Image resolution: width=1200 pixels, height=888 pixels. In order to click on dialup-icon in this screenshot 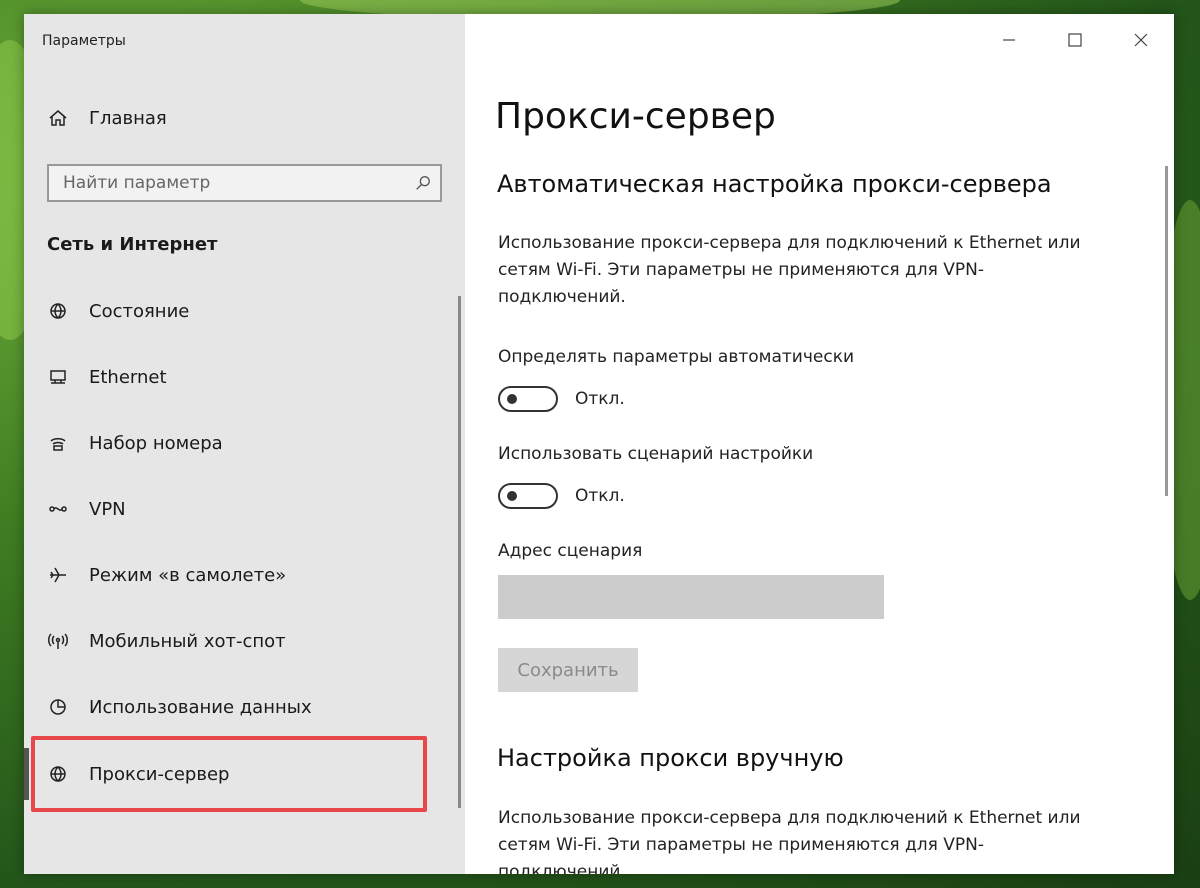, I will do `click(58, 443)`.